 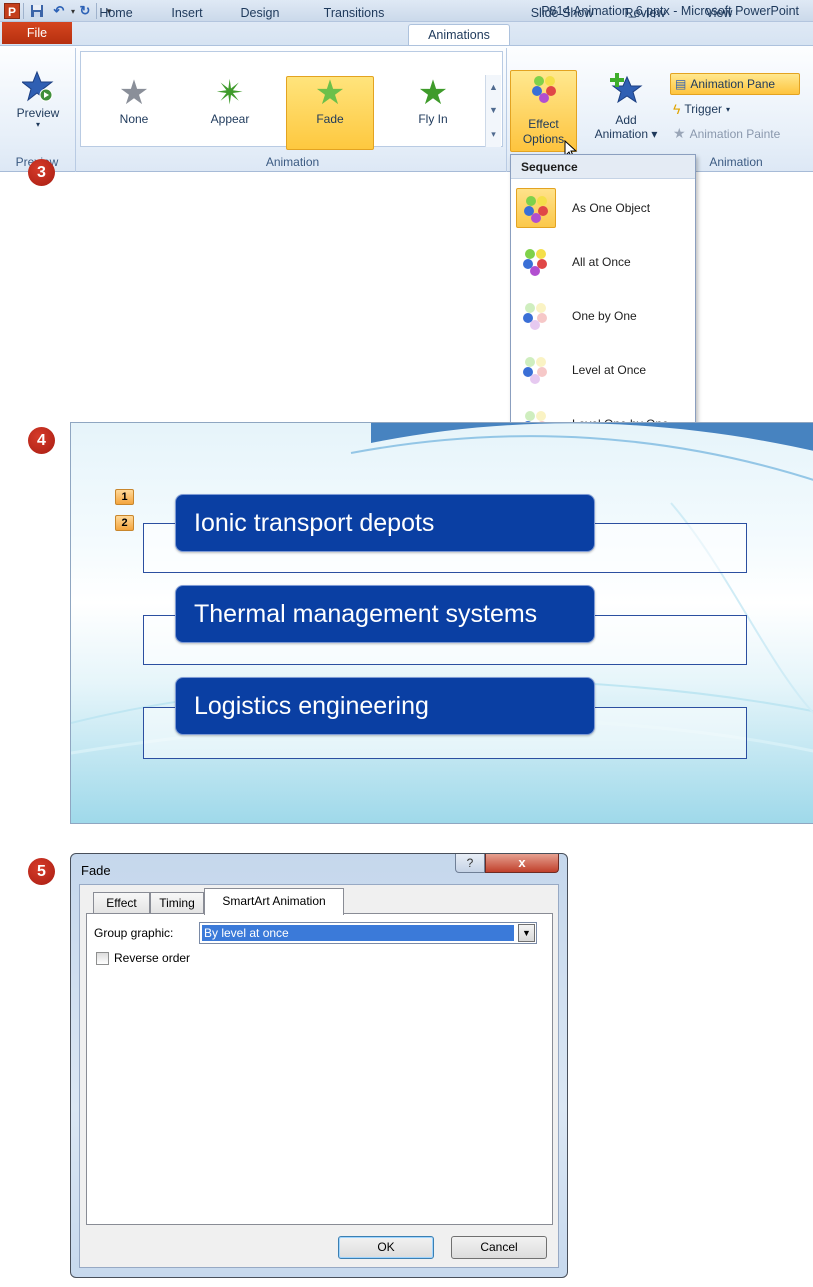 I want to click on group-graphic-select: By level at once ▼, so click(x=368, y=933).